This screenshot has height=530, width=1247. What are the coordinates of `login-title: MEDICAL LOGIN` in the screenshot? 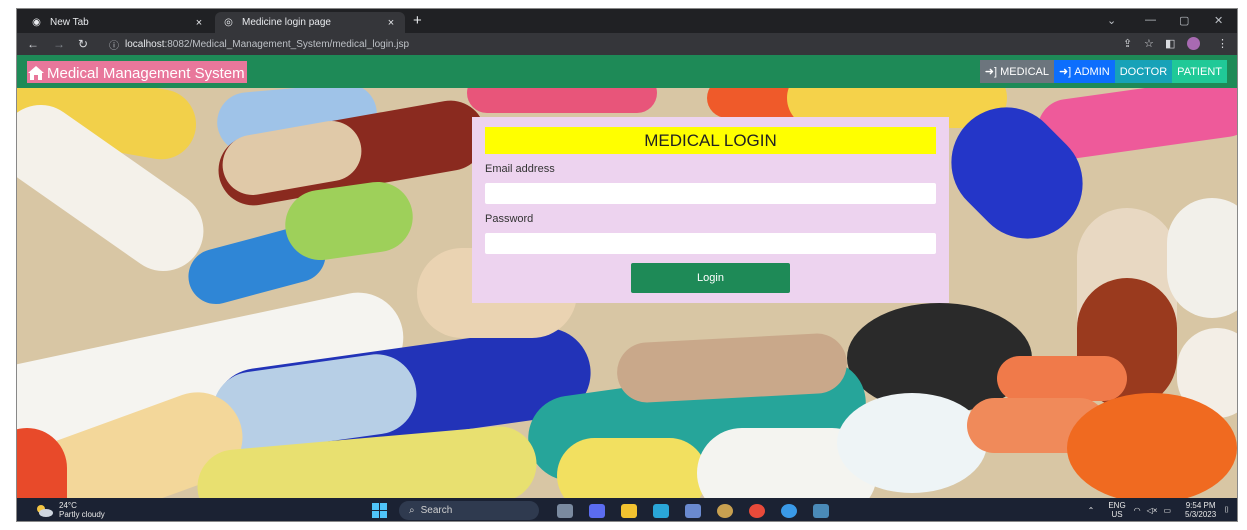 It's located at (710, 140).